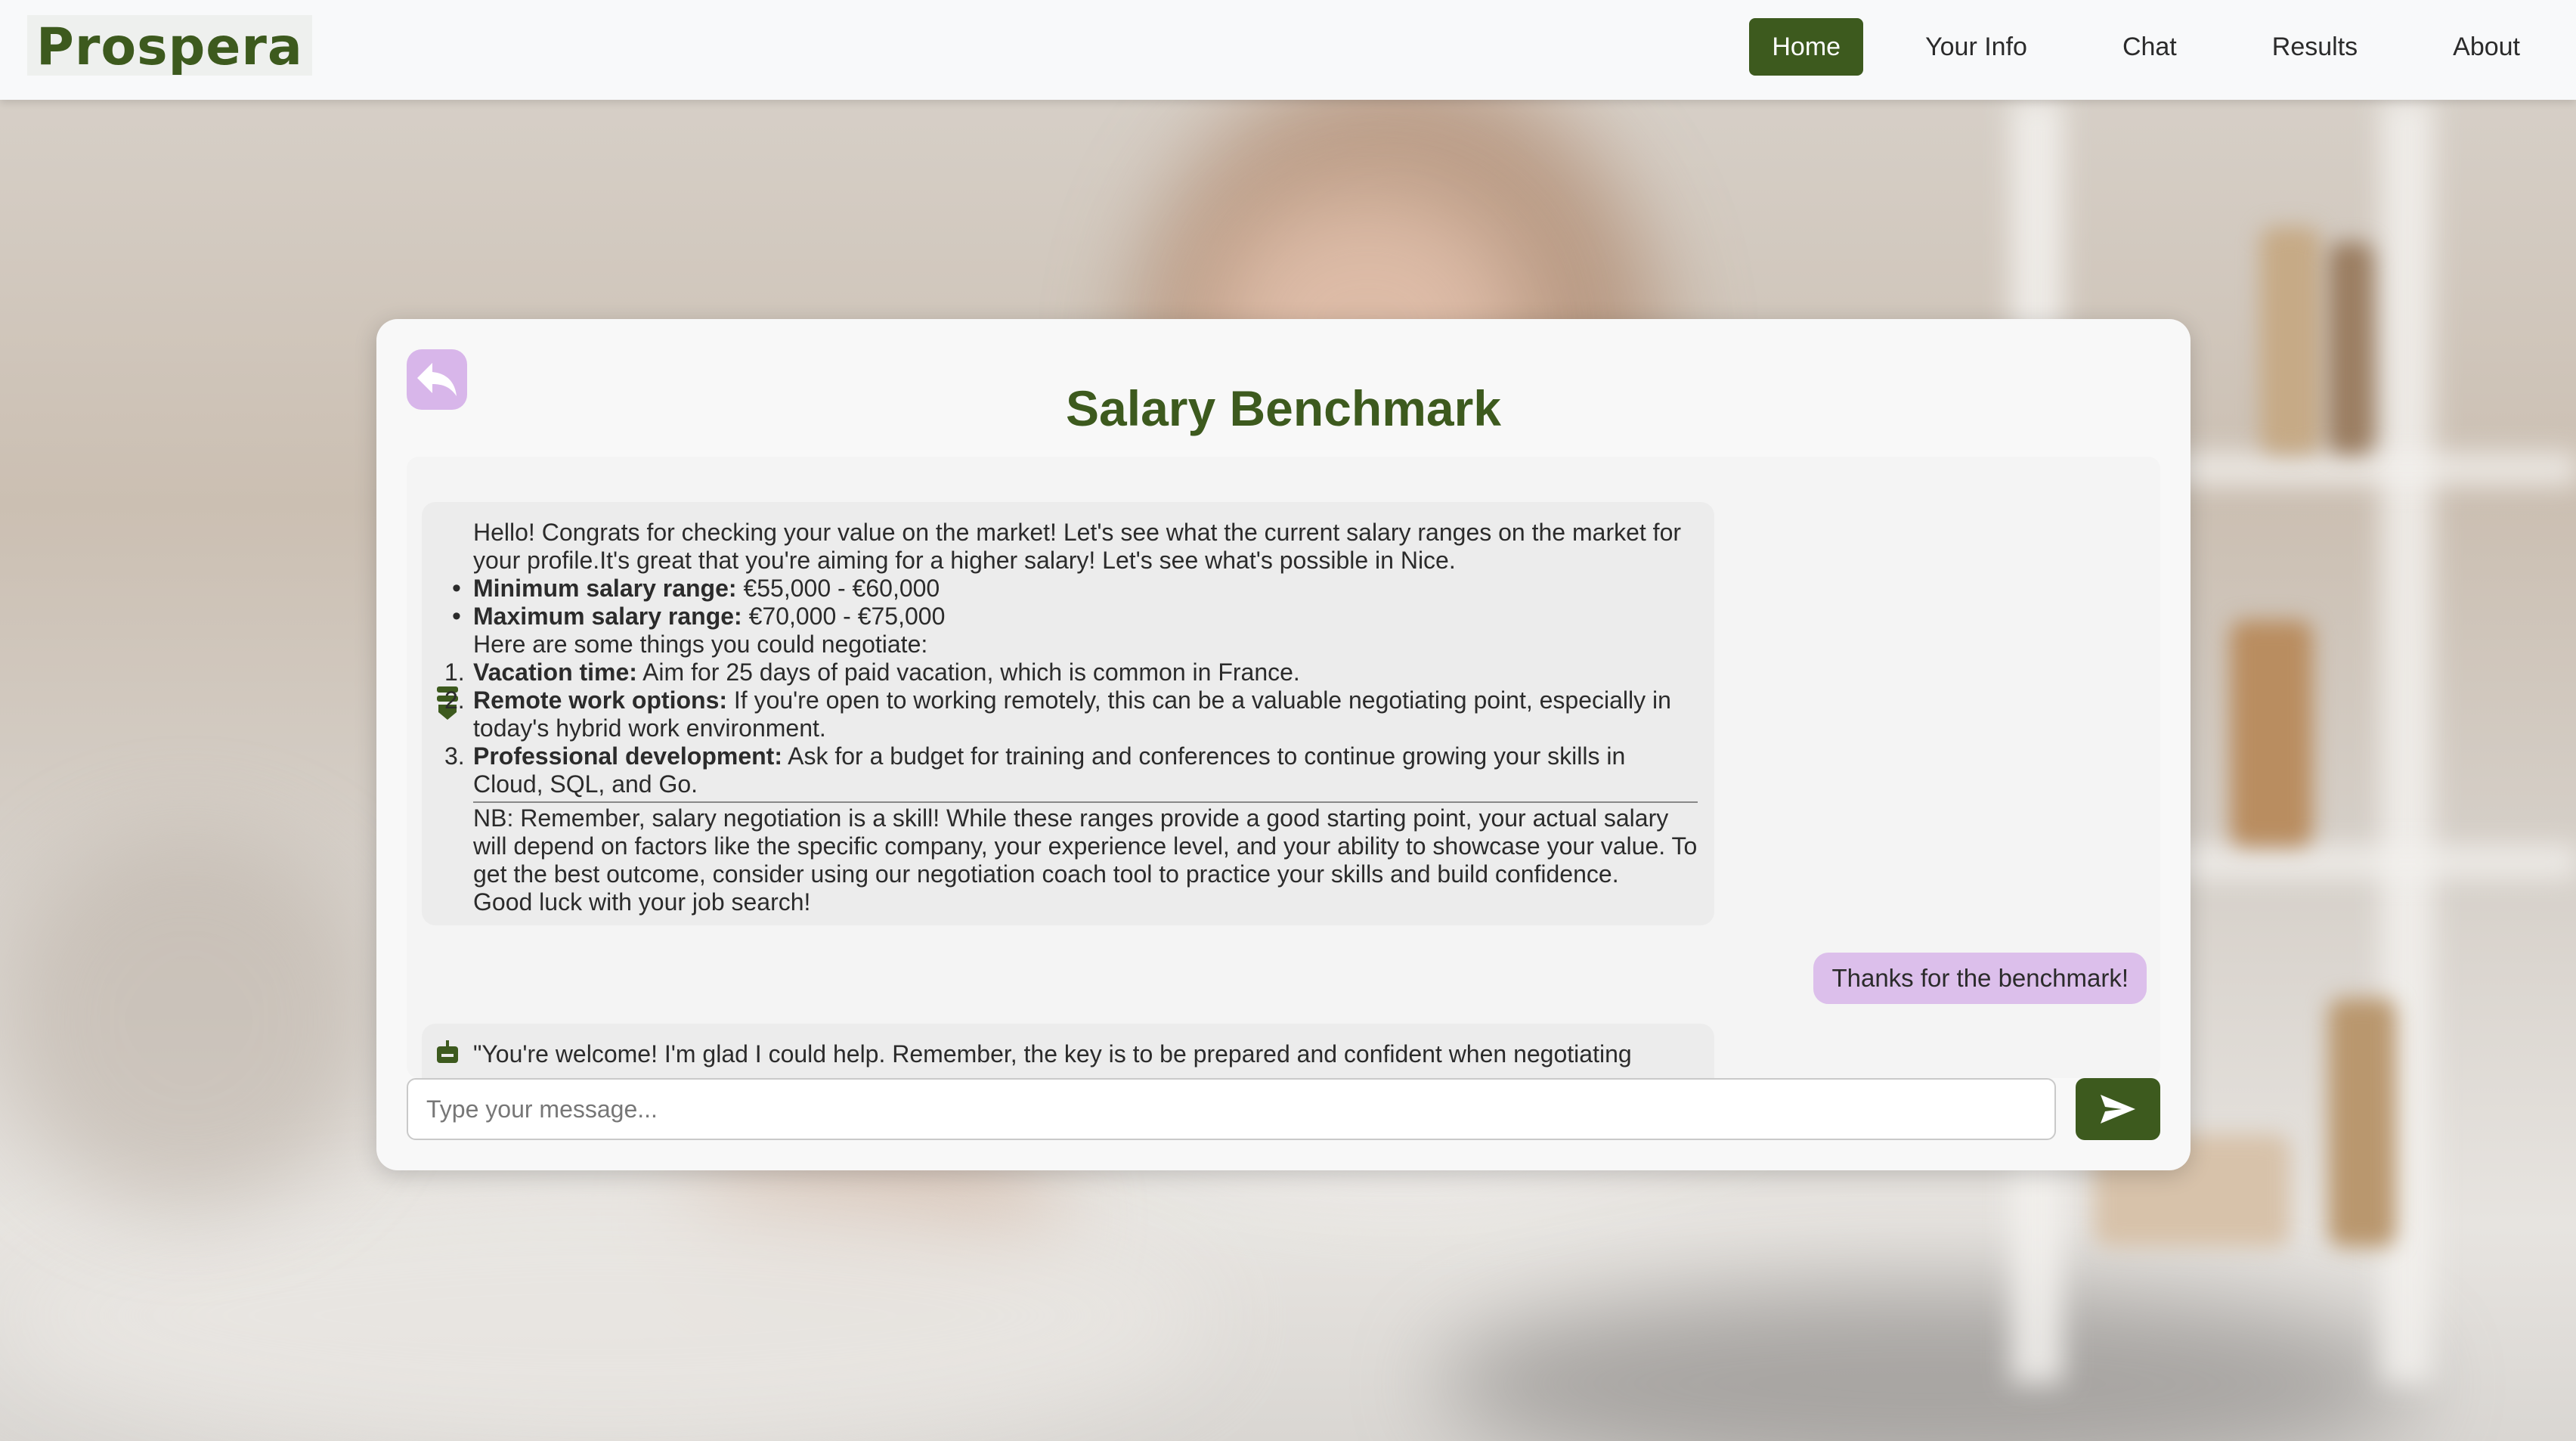 The width and height of the screenshot is (2576, 1441). Describe the element at coordinates (1980, 978) in the screenshot. I see `user-message: Thanks for the benchmark!` at that location.